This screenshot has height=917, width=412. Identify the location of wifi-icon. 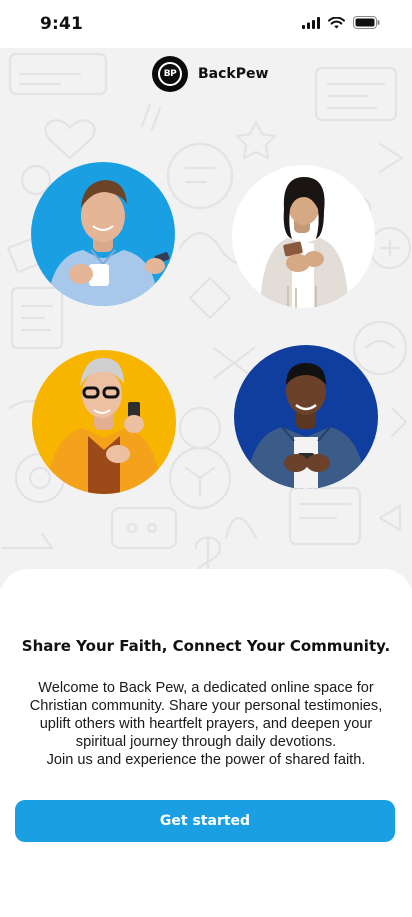
(336, 22).